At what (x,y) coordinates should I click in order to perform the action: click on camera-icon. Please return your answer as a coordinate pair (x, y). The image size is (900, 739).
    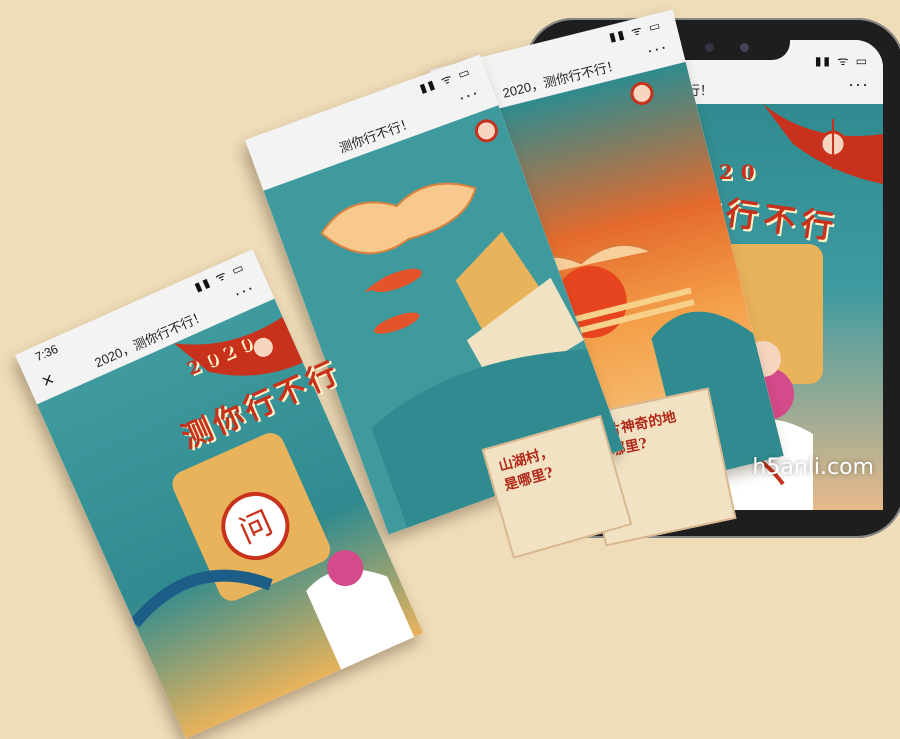
    Looking at the image, I should click on (709, 47).